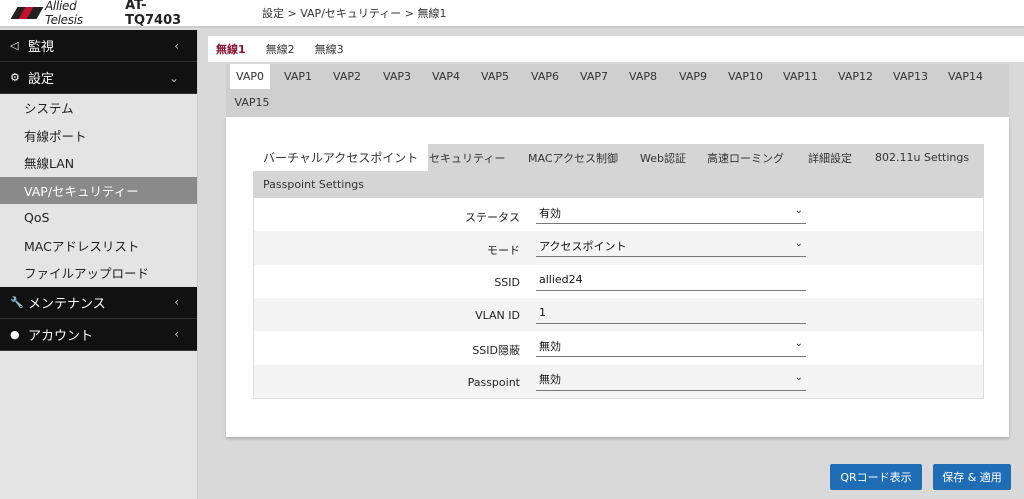 The image size is (1024, 499). Describe the element at coordinates (341, 157) in the screenshot. I see `tab-virtual-access-point: バーチャルアクセスポイント` at that location.